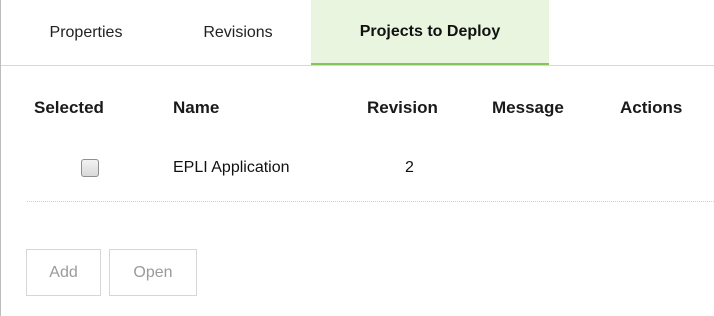 This screenshot has height=316, width=714. Describe the element at coordinates (402, 107) in the screenshot. I see `column-header-revision: Revision` at that location.